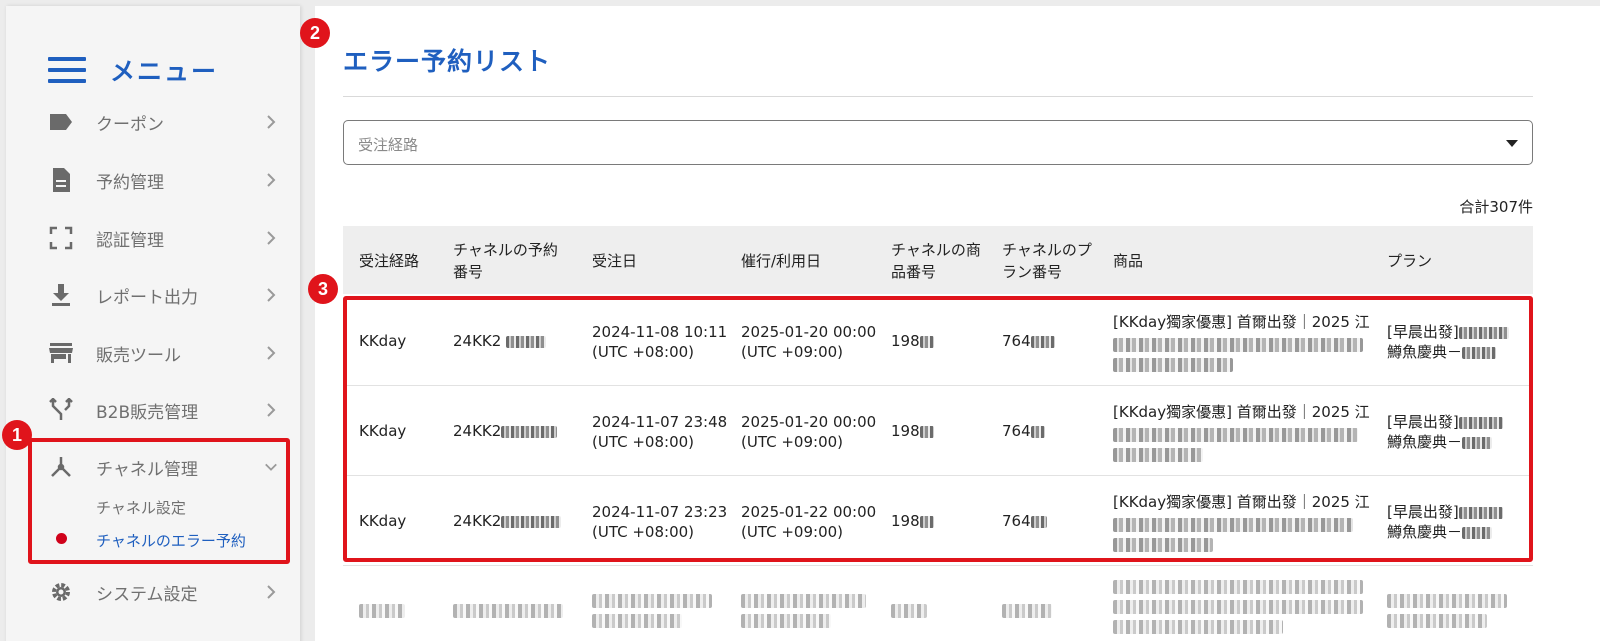 Image resolution: width=1600 pixels, height=641 pixels. I want to click on column-header: 催行/利用日, so click(781, 261).